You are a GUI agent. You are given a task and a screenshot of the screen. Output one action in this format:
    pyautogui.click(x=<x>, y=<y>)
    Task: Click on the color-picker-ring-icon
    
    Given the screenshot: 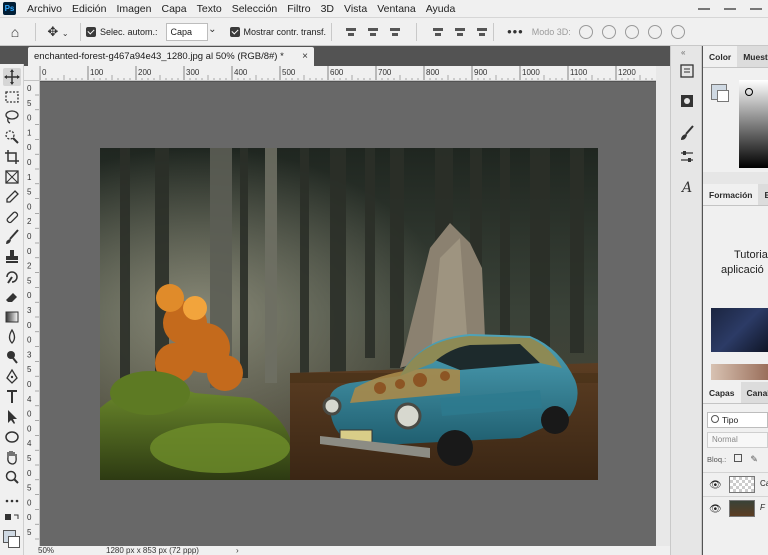 What is the action you would take?
    pyautogui.click(x=749, y=92)
    